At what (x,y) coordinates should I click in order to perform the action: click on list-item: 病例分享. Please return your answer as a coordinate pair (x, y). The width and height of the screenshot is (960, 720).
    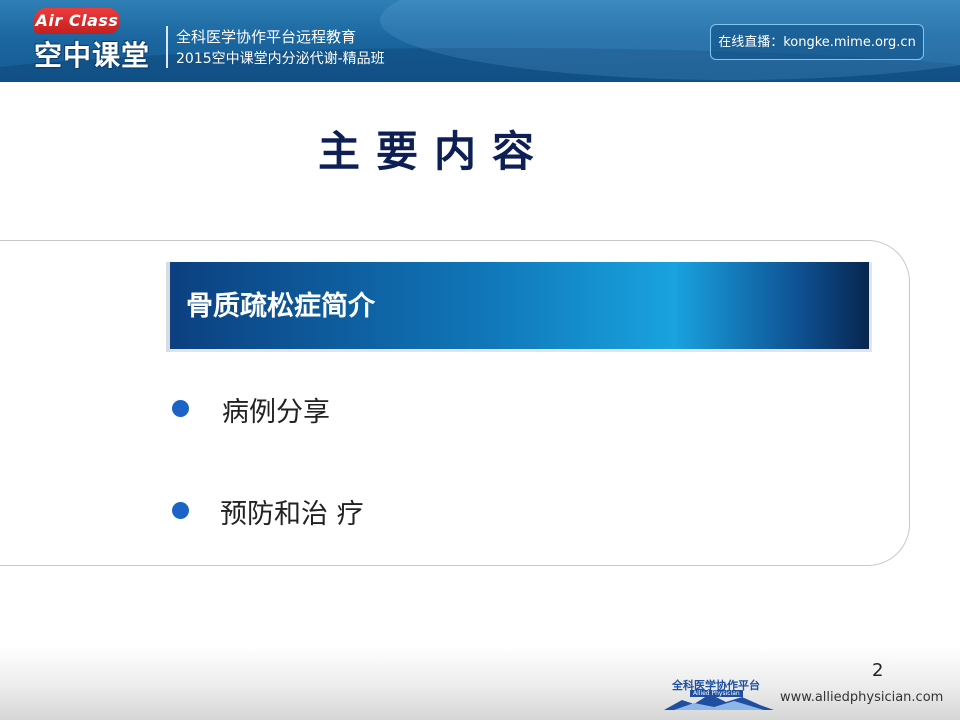
    Looking at the image, I should click on (276, 412).